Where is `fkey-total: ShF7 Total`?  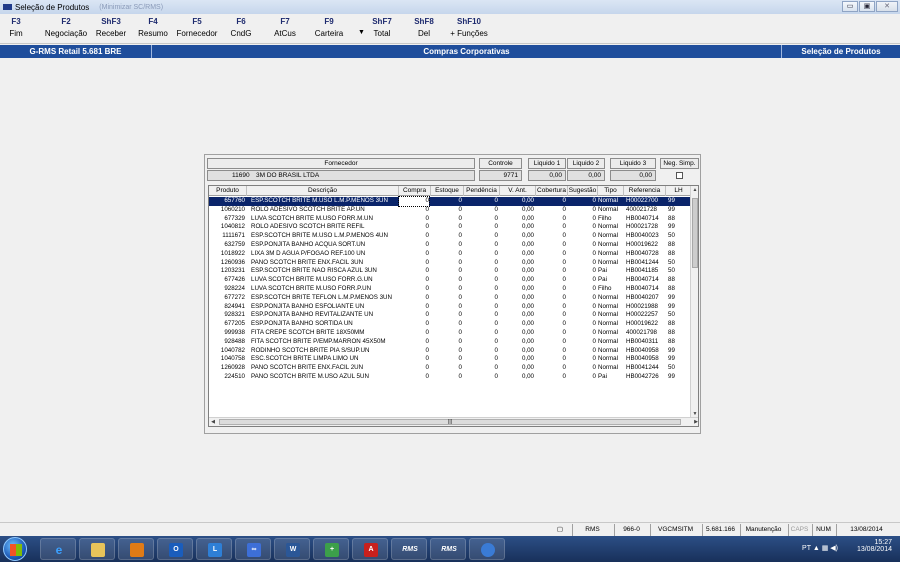 fkey-total: ShF7 Total is located at coordinates (382, 27).